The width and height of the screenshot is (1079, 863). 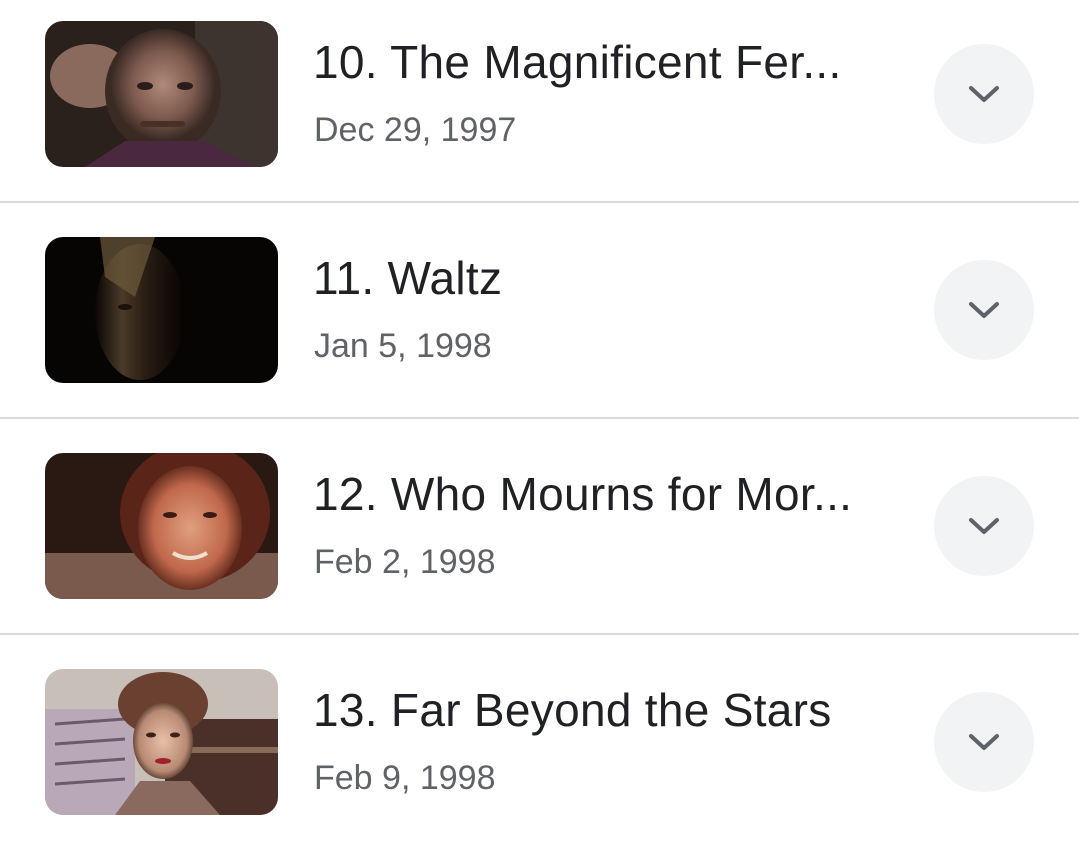 I want to click on episode-title: 11. Waltz, so click(x=608, y=278).